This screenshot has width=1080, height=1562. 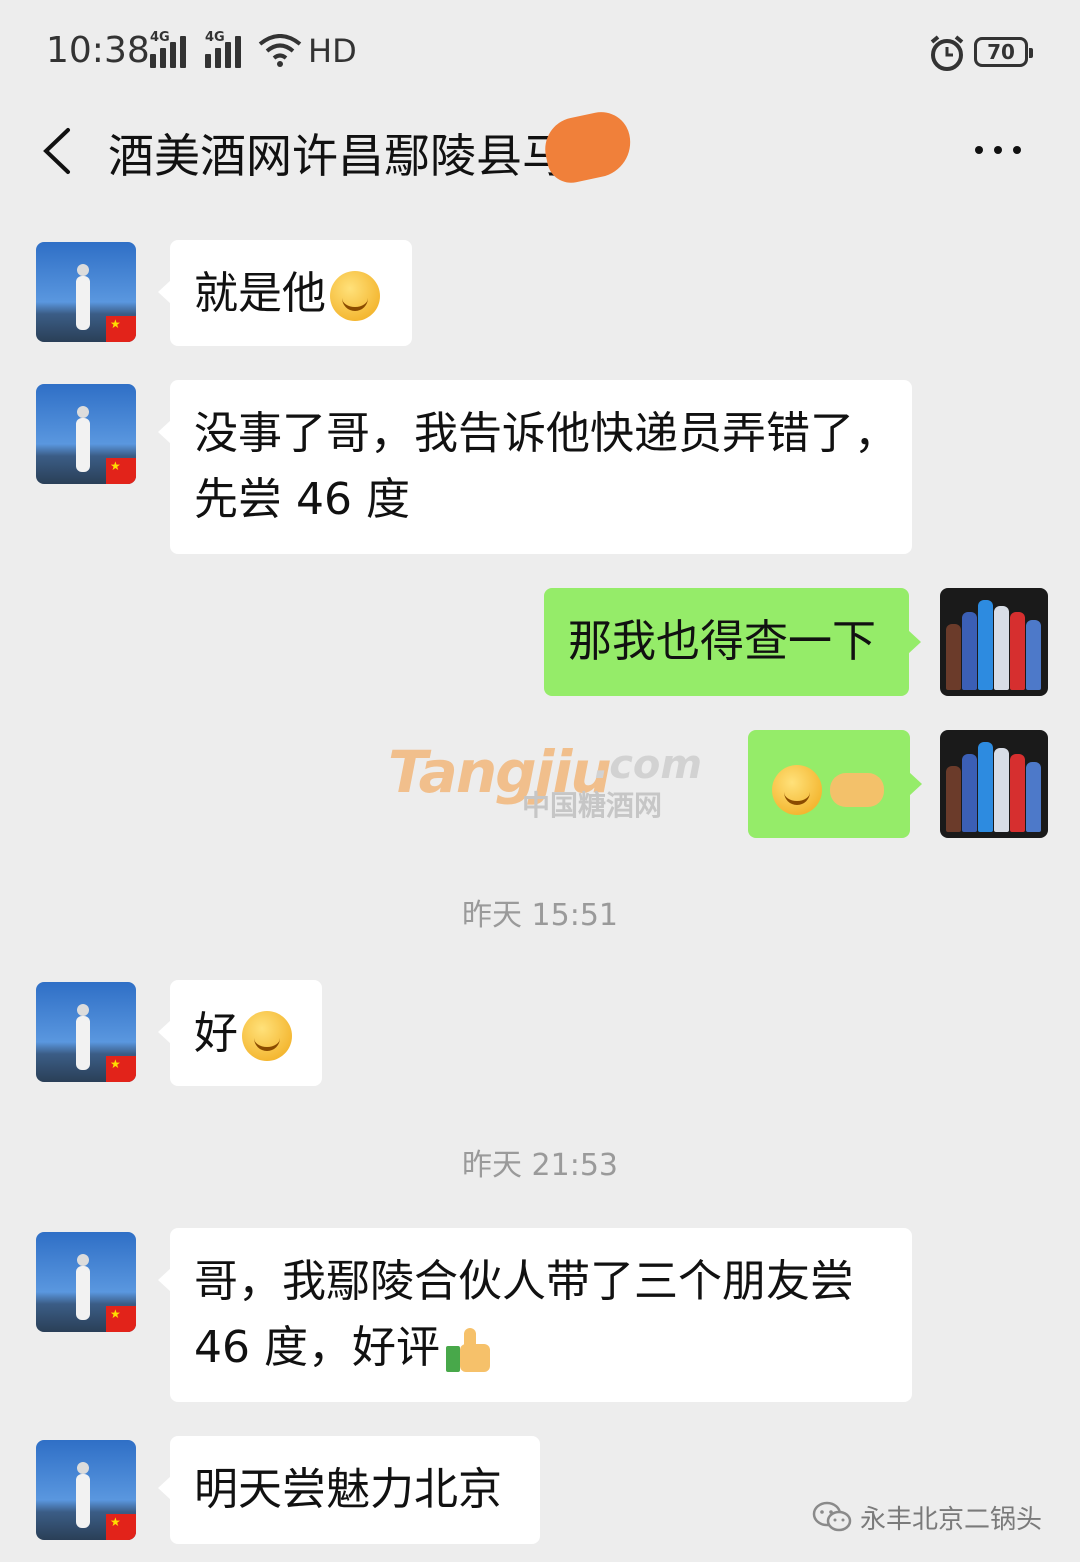 I want to click on more-options-icon, so click(x=1003, y=150).